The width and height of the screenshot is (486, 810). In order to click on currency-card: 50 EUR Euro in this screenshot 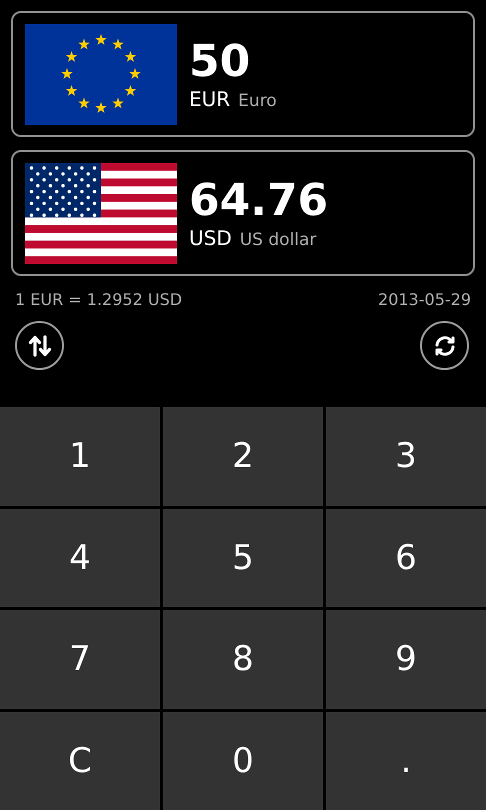, I will do `click(243, 74)`.